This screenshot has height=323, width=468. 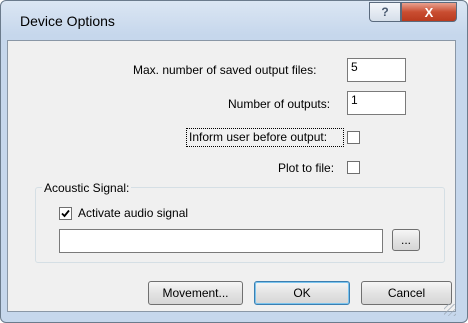 I want to click on help-icon: ?, so click(x=385, y=12).